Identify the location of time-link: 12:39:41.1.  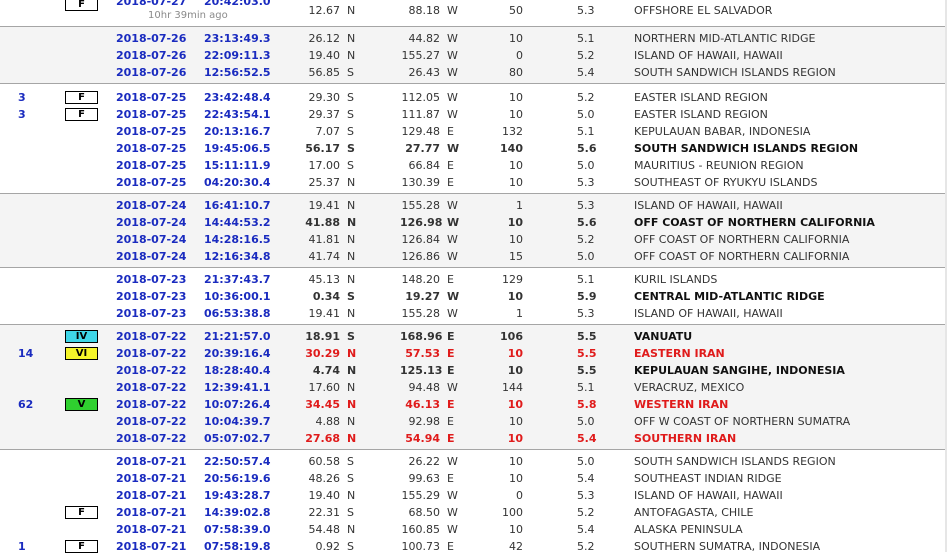
(237, 387).